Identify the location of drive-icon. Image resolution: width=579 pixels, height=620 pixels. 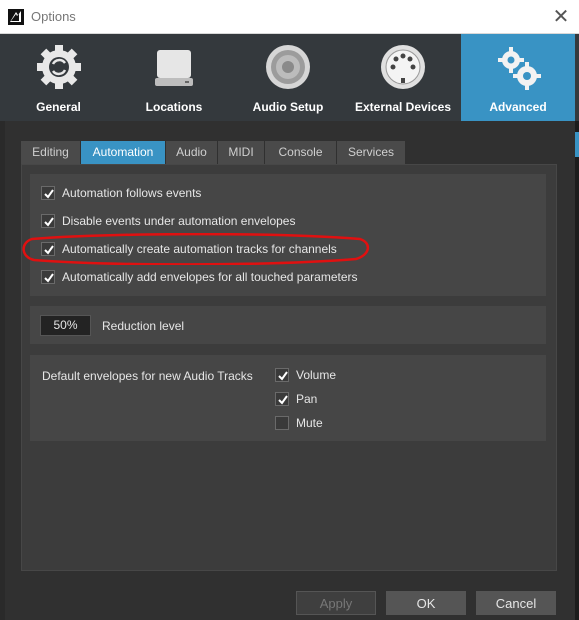
(174, 68).